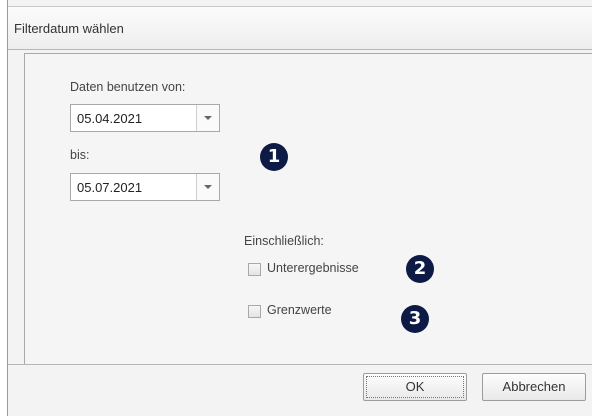  What do you see at coordinates (145, 118) in the screenshot?
I see `from-date-combobox: 05.04.2021` at bounding box center [145, 118].